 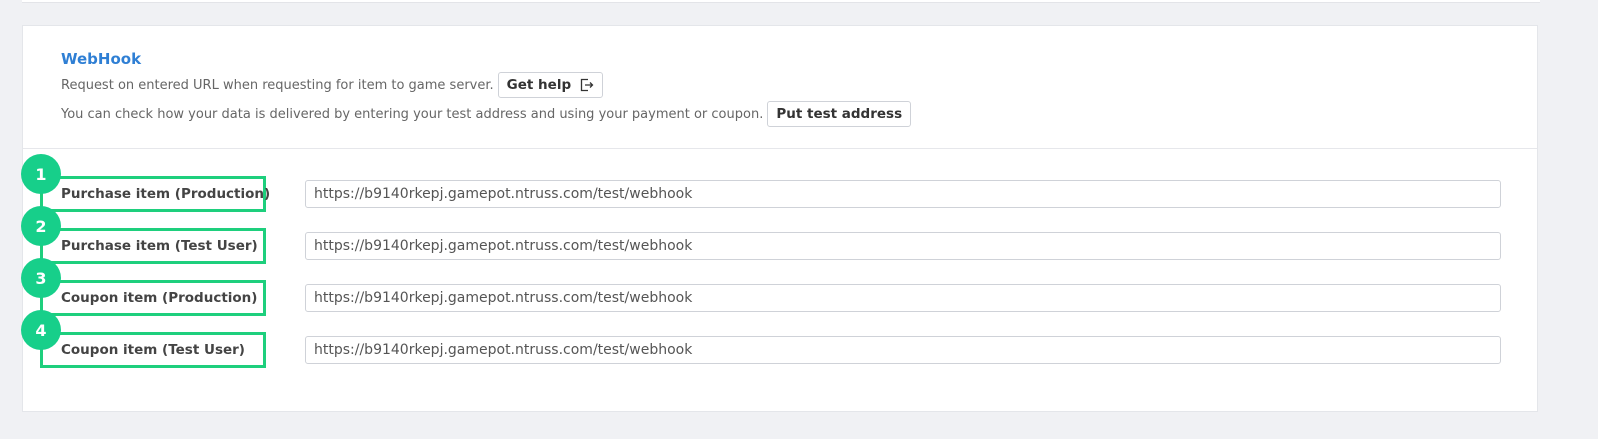 What do you see at coordinates (839, 114) in the screenshot?
I see `put-test-address-button: Put test address` at bounding box center [839, 114].